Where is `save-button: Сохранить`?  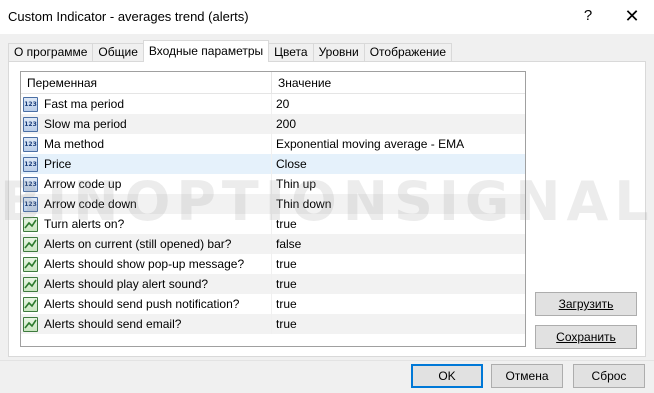 save-button: Сохранить is located at coordinates (586, 337).